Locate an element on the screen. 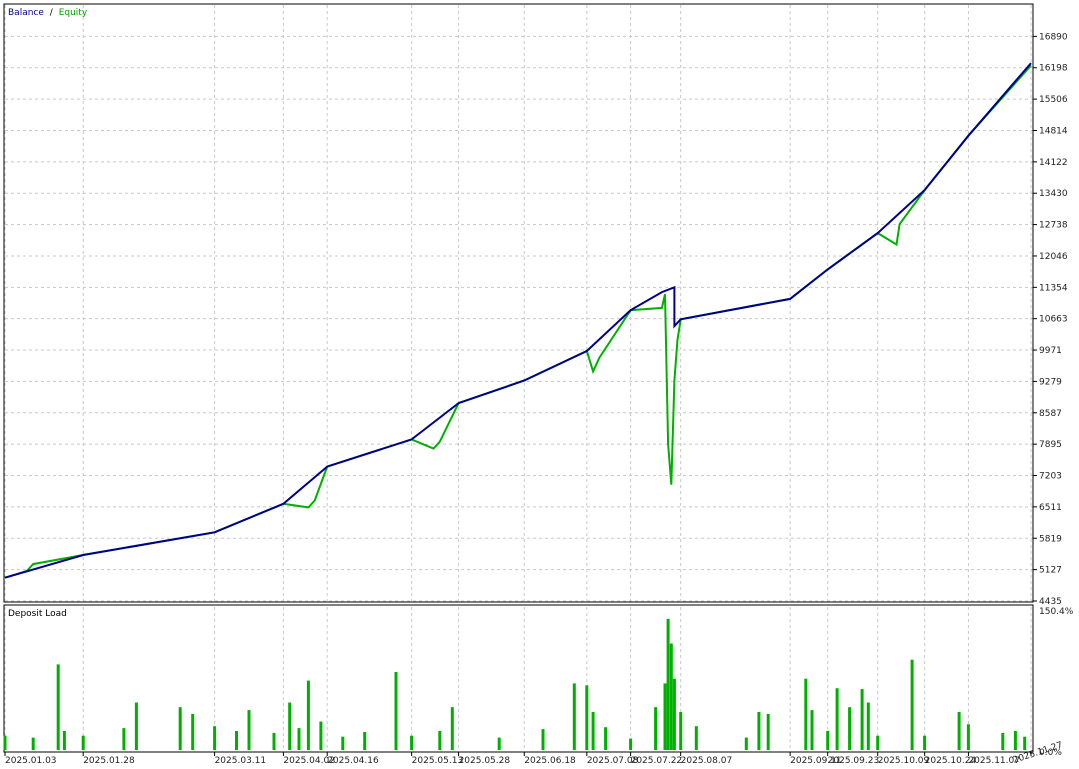 The image size is (1079, 769). x-tick-label: 2025.01.28 is located at coordinates (109, 761).